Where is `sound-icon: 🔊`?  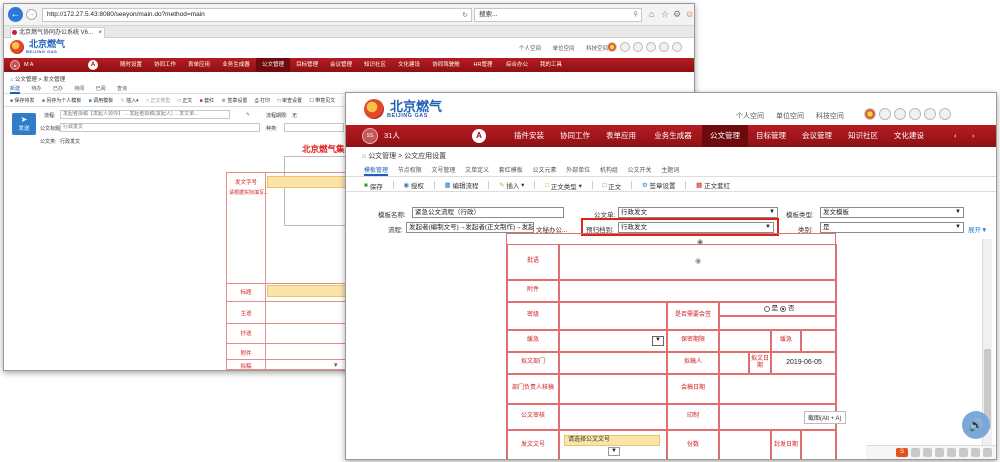
sound-icon: 🔊 is located at coordinates (976, 425).